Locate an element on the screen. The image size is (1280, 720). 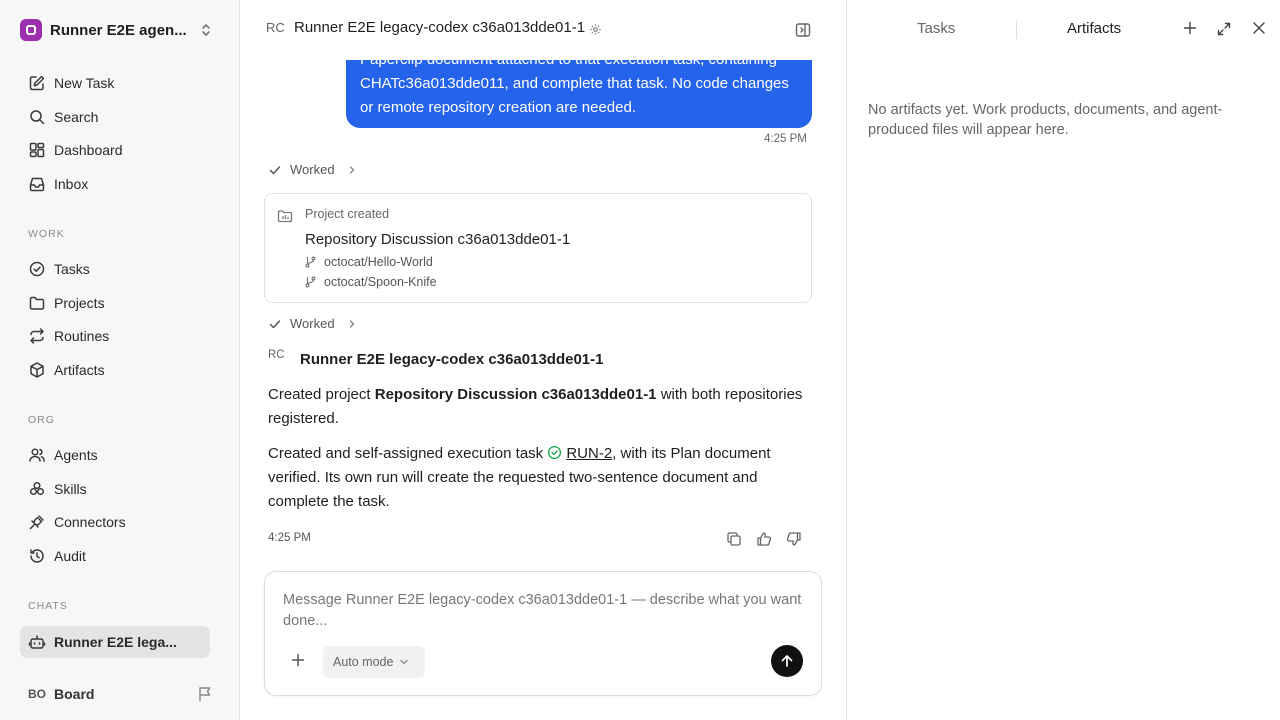
gear-icon is located at coordinates (595, 29).